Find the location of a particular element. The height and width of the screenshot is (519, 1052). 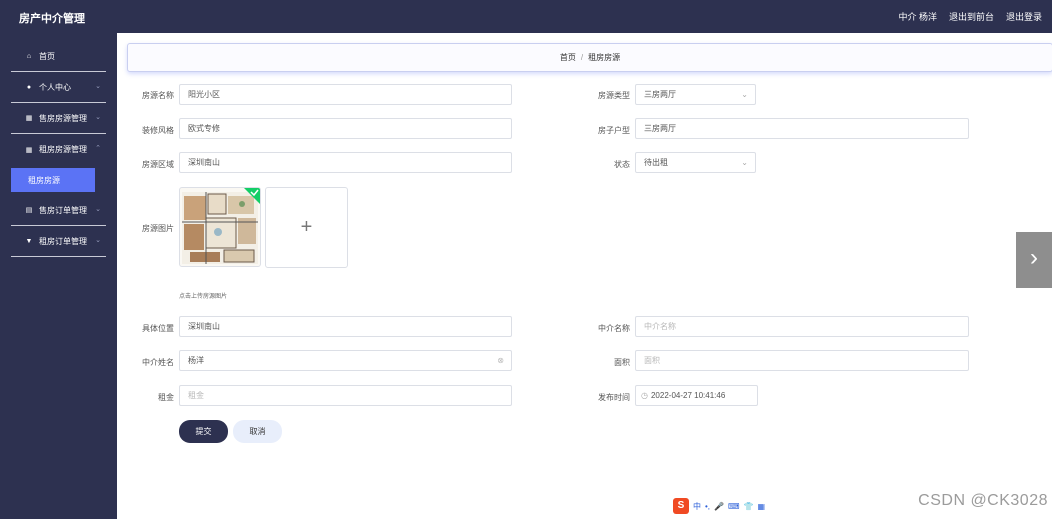

user-icon: ● is located at coordinates (29, 87).